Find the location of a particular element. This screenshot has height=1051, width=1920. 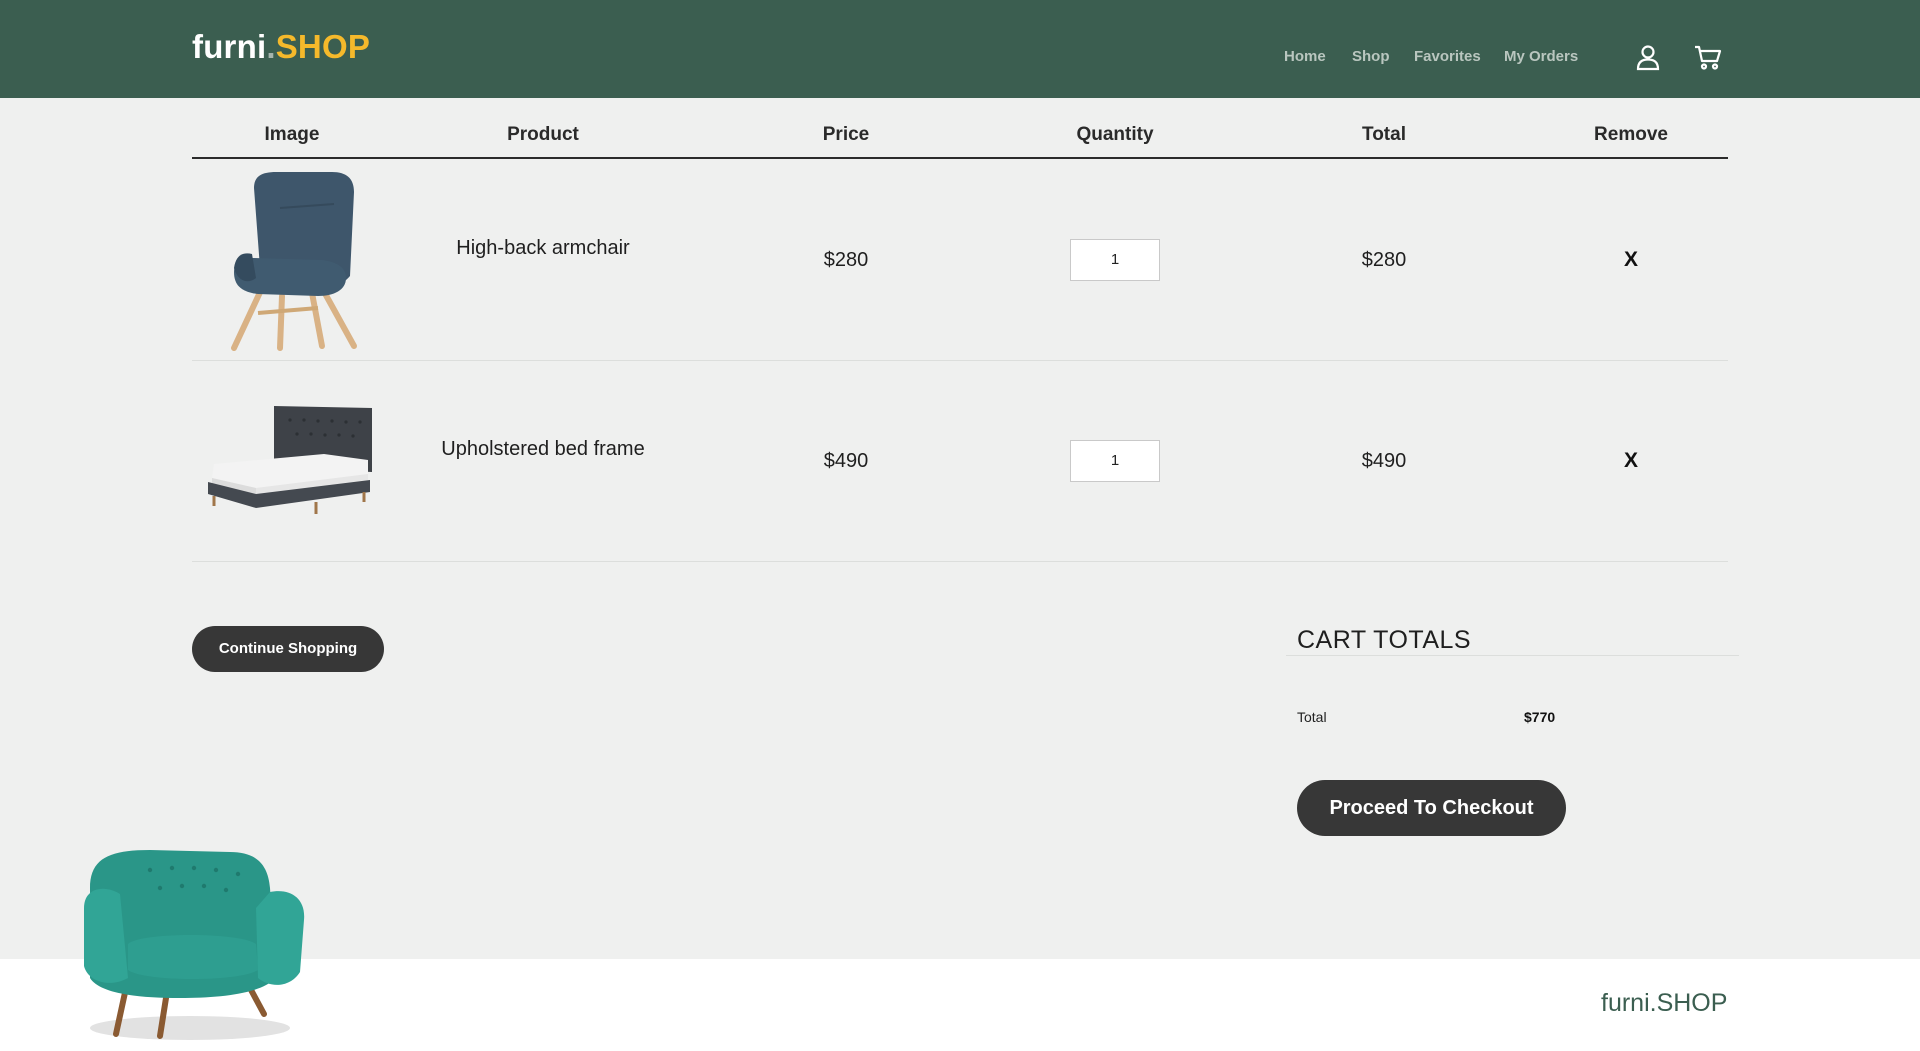

cart-totals-divider is located at coordinates (1512, 655).